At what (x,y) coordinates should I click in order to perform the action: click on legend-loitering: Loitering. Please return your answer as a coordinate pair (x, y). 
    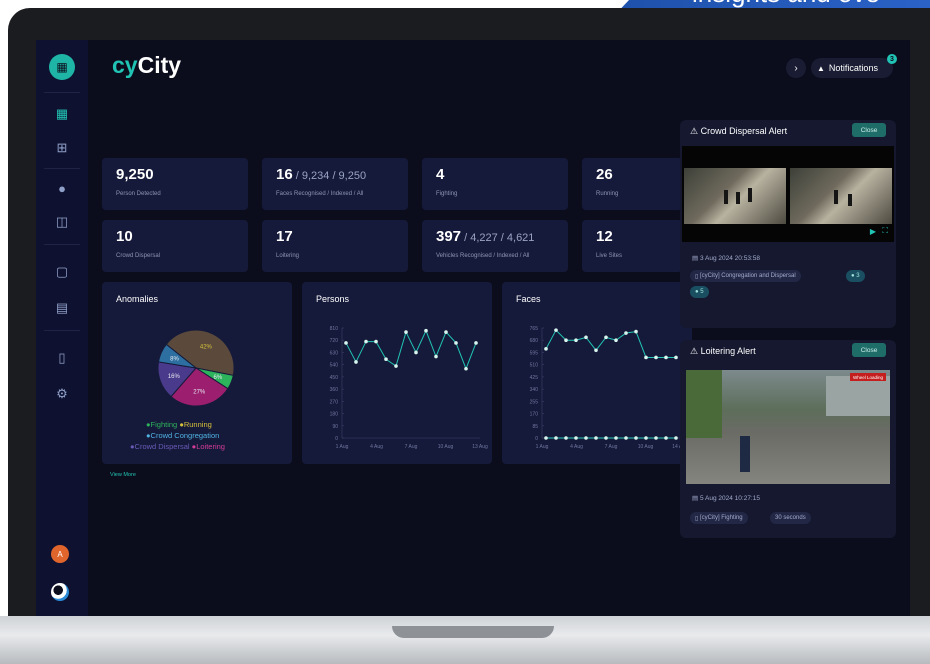
    Looking at the image, I should click on (210, 446).